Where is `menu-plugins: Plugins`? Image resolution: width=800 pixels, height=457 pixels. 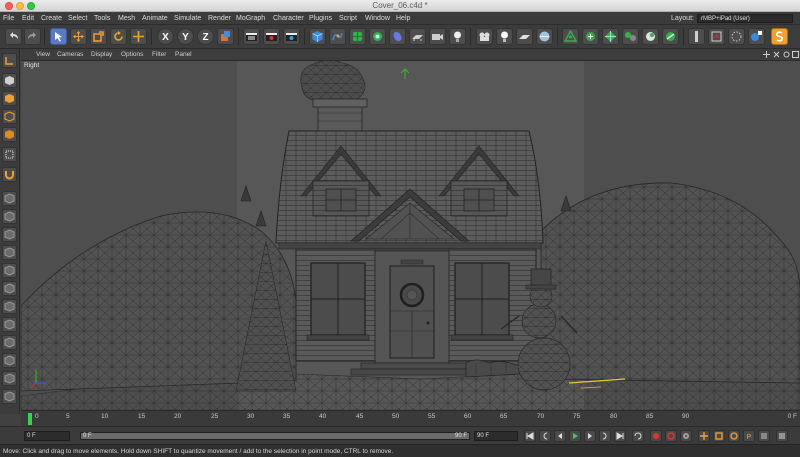 menu-plugins: Plugins is located at coordinates (320, 18).